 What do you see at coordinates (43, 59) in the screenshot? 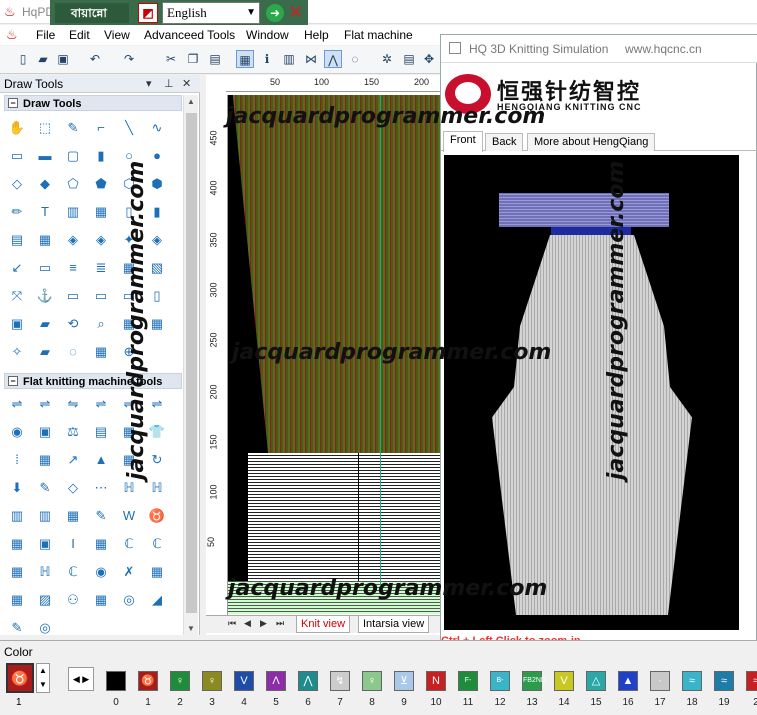
I see `open-folder-icon: ▰` at bounding box center [43, 59].